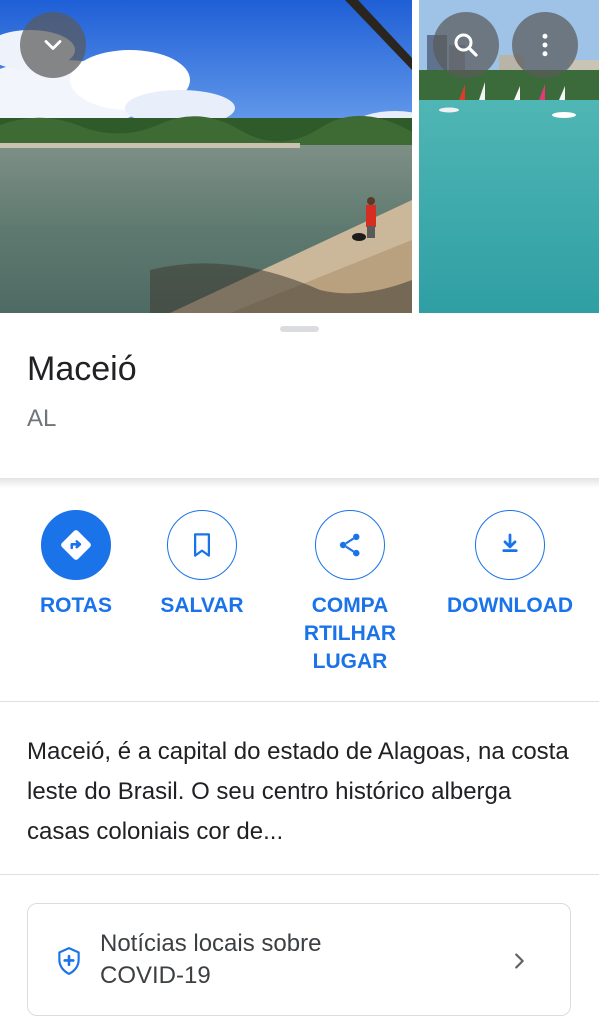  Describe the element at coordinates (510, 605) in the screenshot. I see `download-label: DOWNLOAD` at that location.